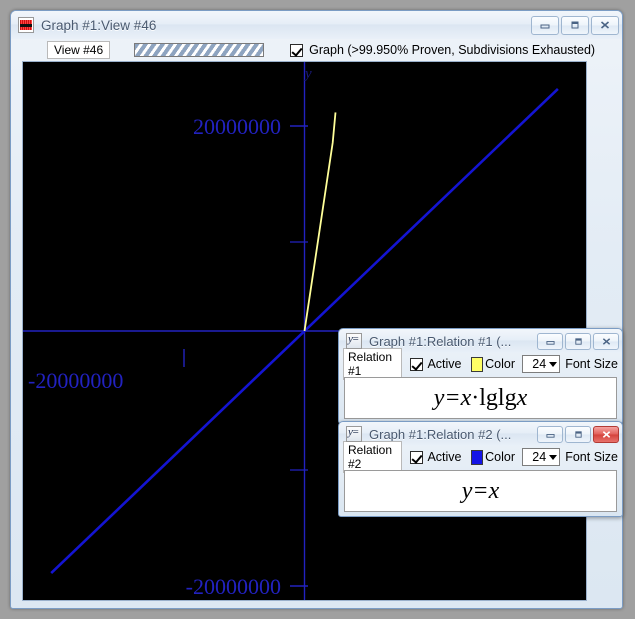 This screenshot has width=635, height=619. What do you see at coordinates (373, 364) in the screenshot?
I see `relation-1-name-field: Relation #1` at bounding box center [373, 364].